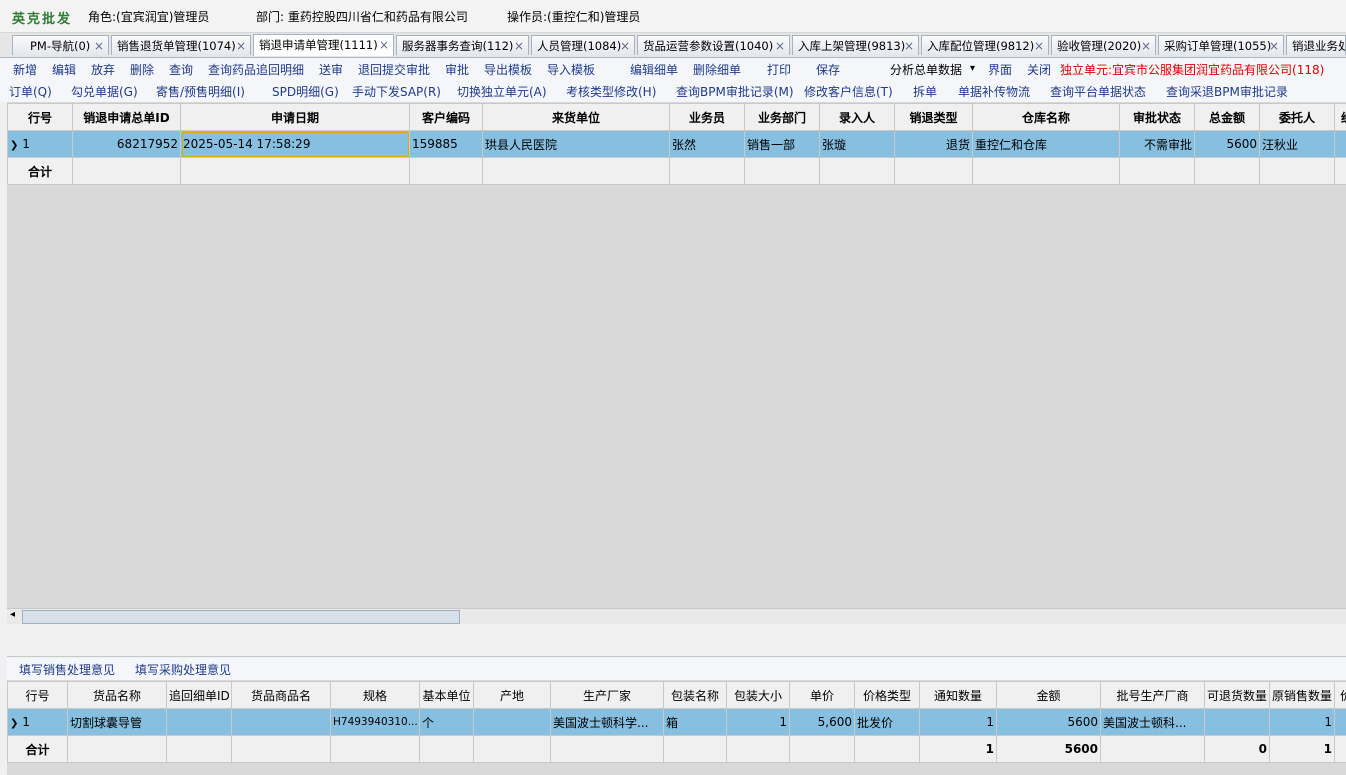  I want to click on column-header: 销退申请总单ID, so click(126, 117).